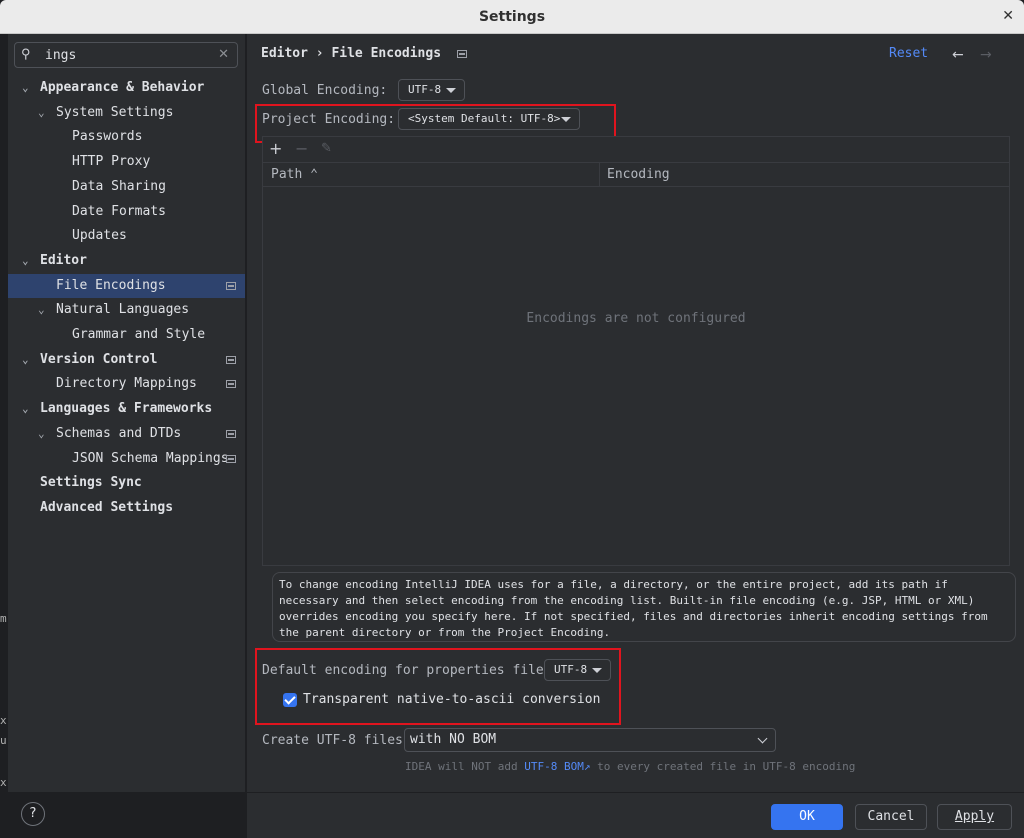  I want to click on search-box: ⚲ ✕, so click(126, 55).